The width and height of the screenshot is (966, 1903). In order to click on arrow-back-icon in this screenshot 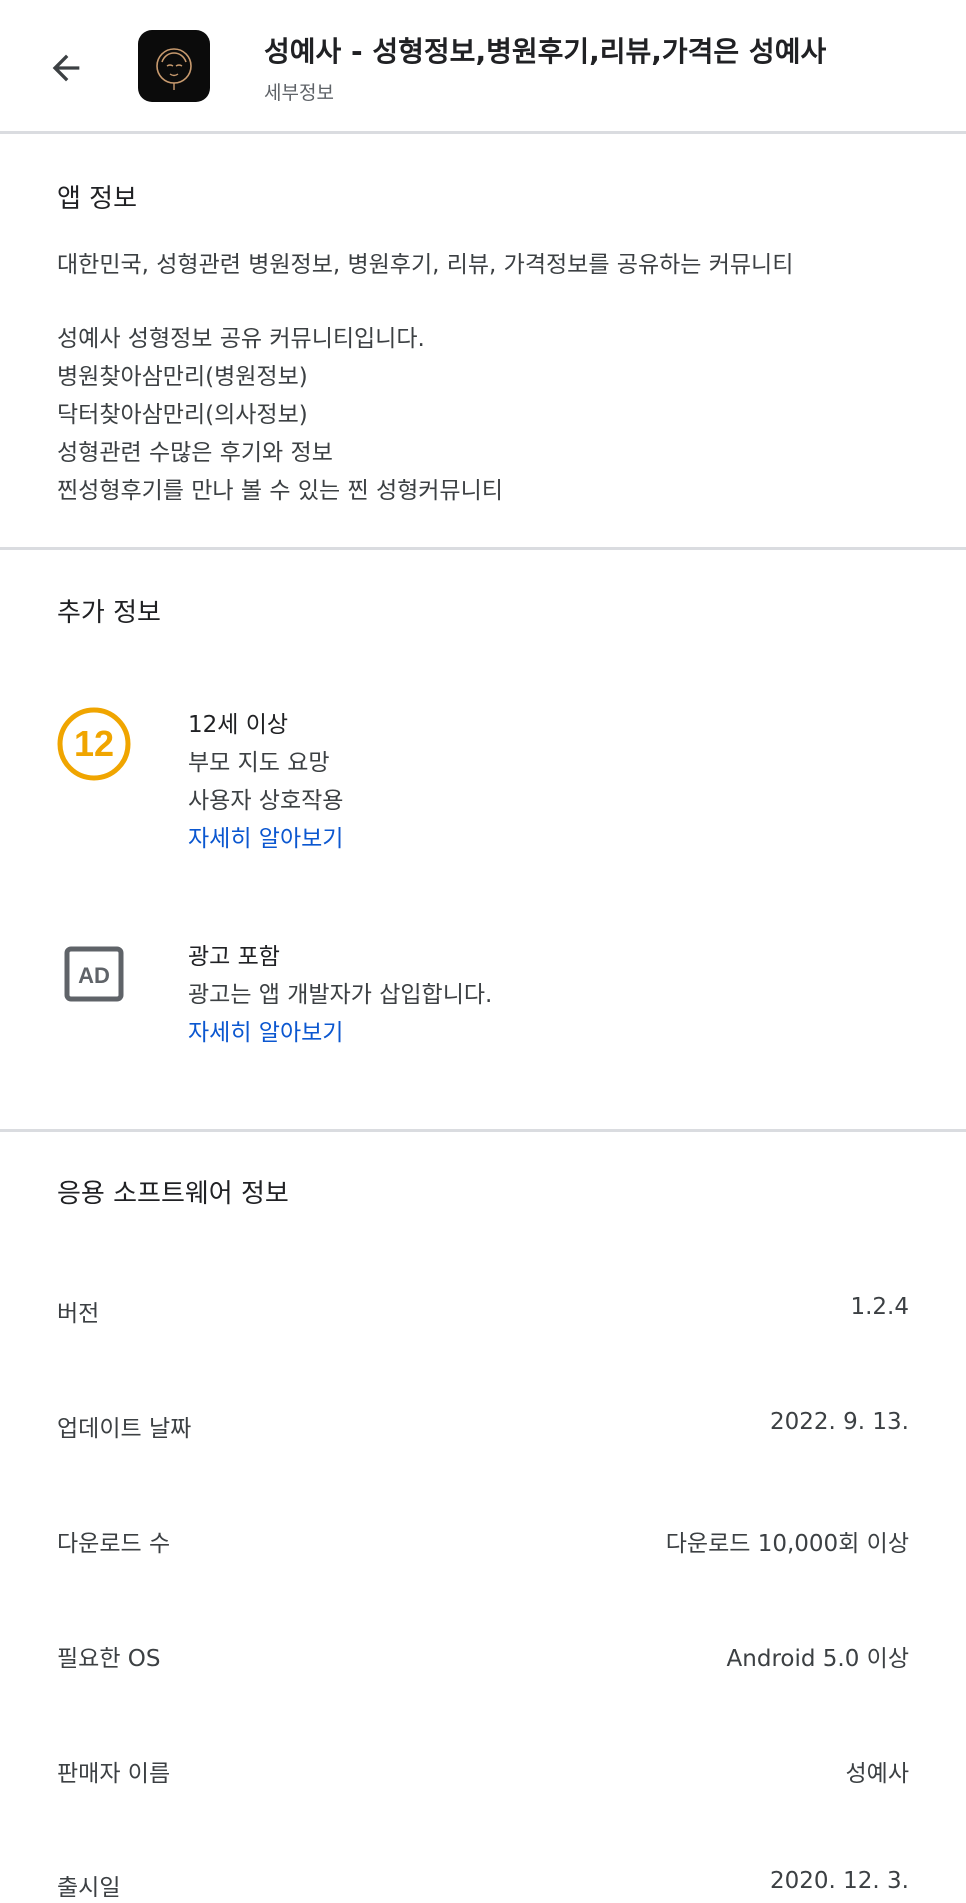, I will do `click(66, 70)`.